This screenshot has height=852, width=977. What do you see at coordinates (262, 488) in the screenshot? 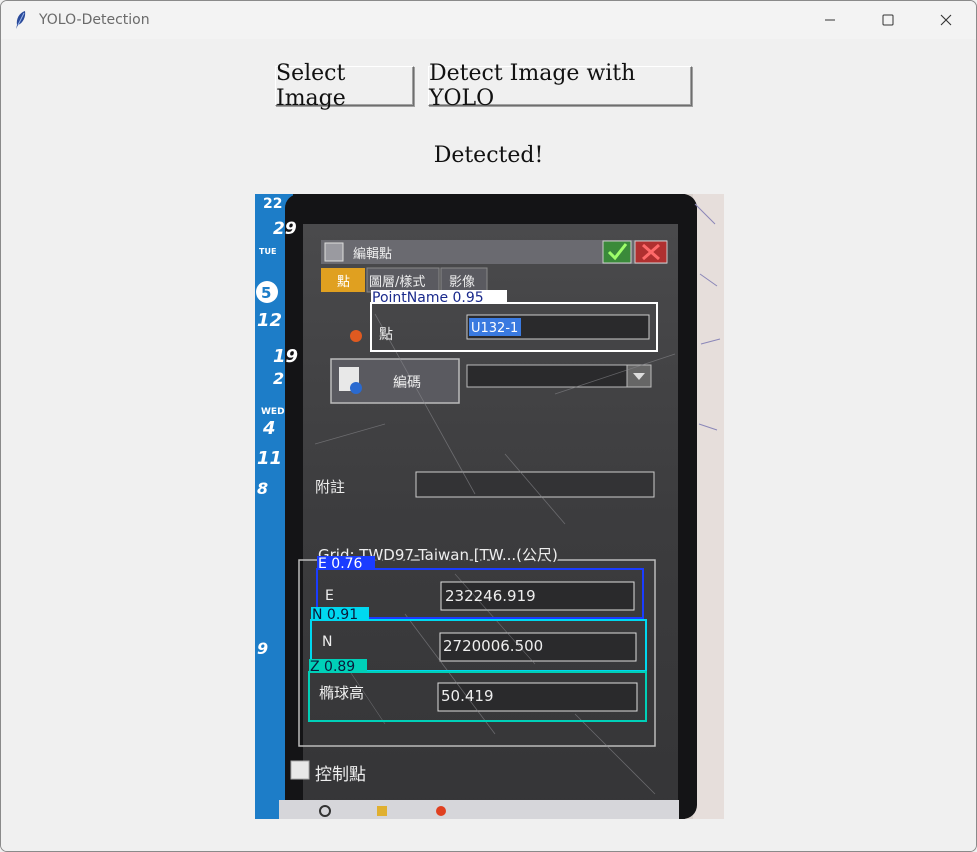
I see `calendar-number: 8` at bounding box center [262, 488].